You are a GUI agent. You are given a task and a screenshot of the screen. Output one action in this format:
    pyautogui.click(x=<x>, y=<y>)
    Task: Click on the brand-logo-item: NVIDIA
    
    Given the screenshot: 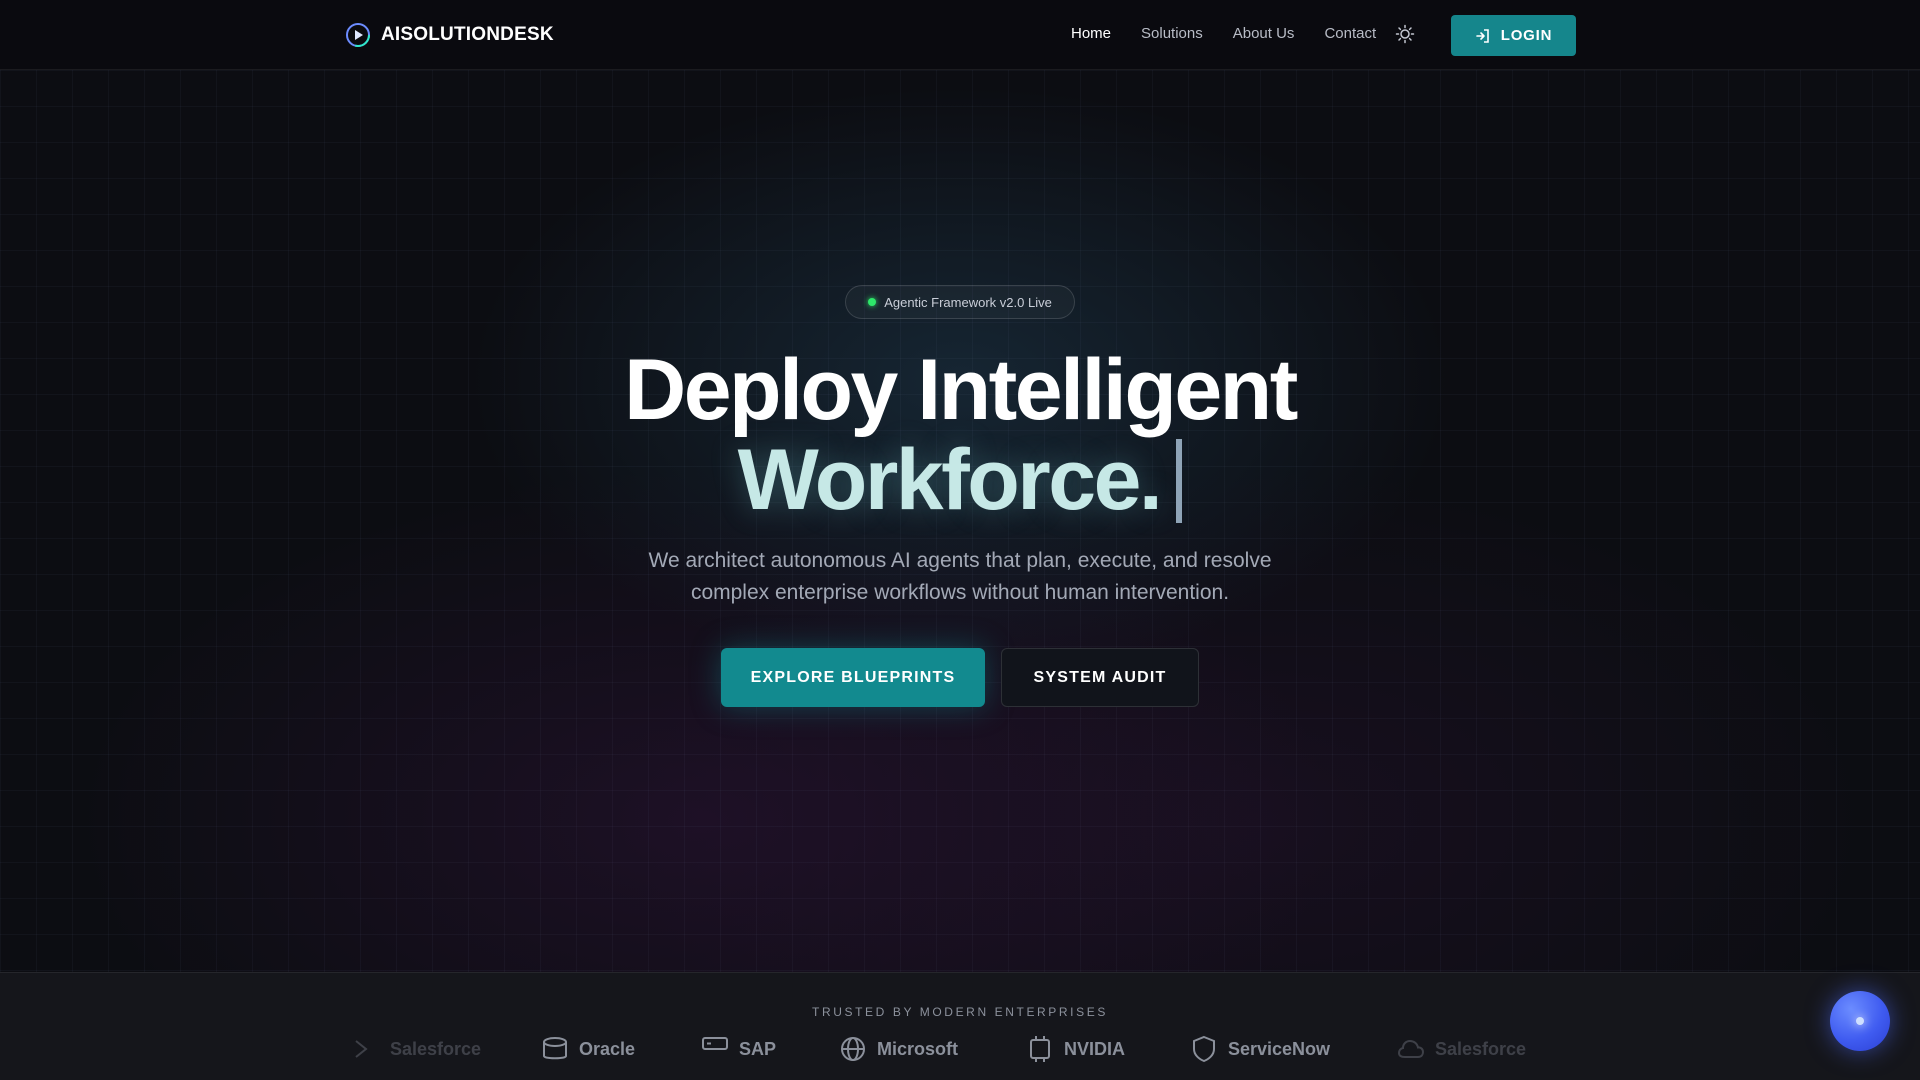 What is the action you would take?
    pyautogui.click(x=1075, y=1049)
    